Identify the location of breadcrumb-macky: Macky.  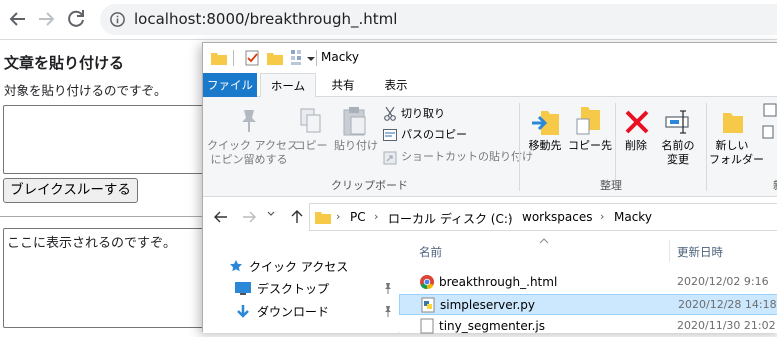
(633, 217).